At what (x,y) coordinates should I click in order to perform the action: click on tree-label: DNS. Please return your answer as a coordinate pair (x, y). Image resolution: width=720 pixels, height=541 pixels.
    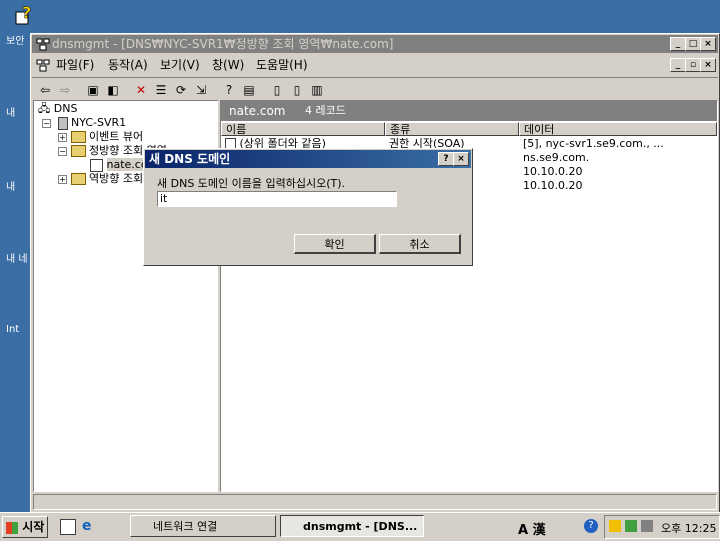
    Looking at the image, I should click on (65, 108).